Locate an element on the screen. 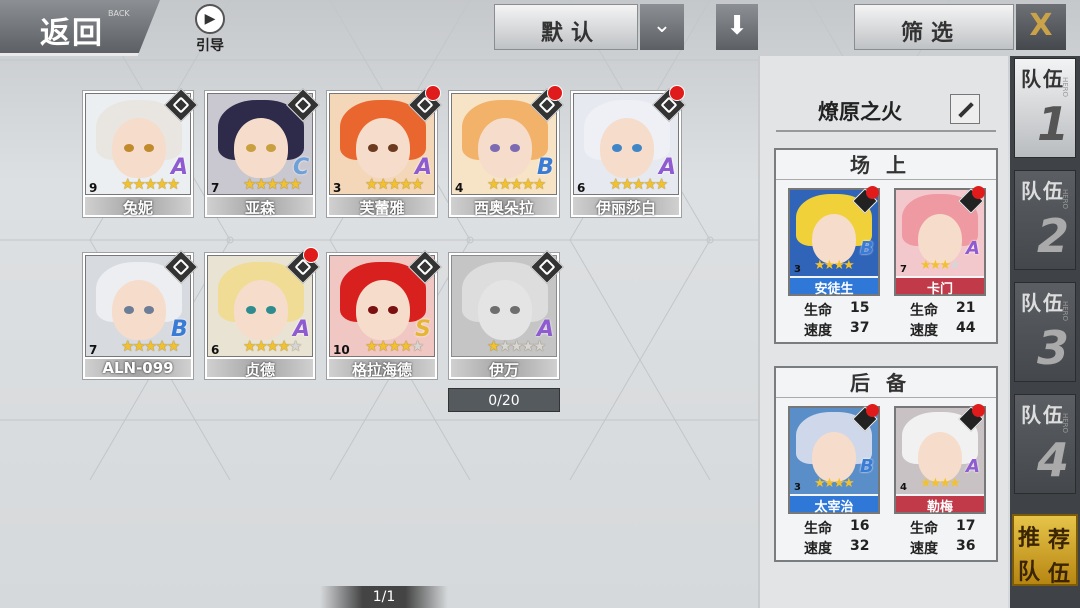 This screenshot has width=1080, height=608. hero-card: B 7 ★★★★★ ALN-099 is located at coordinates (140, 315).